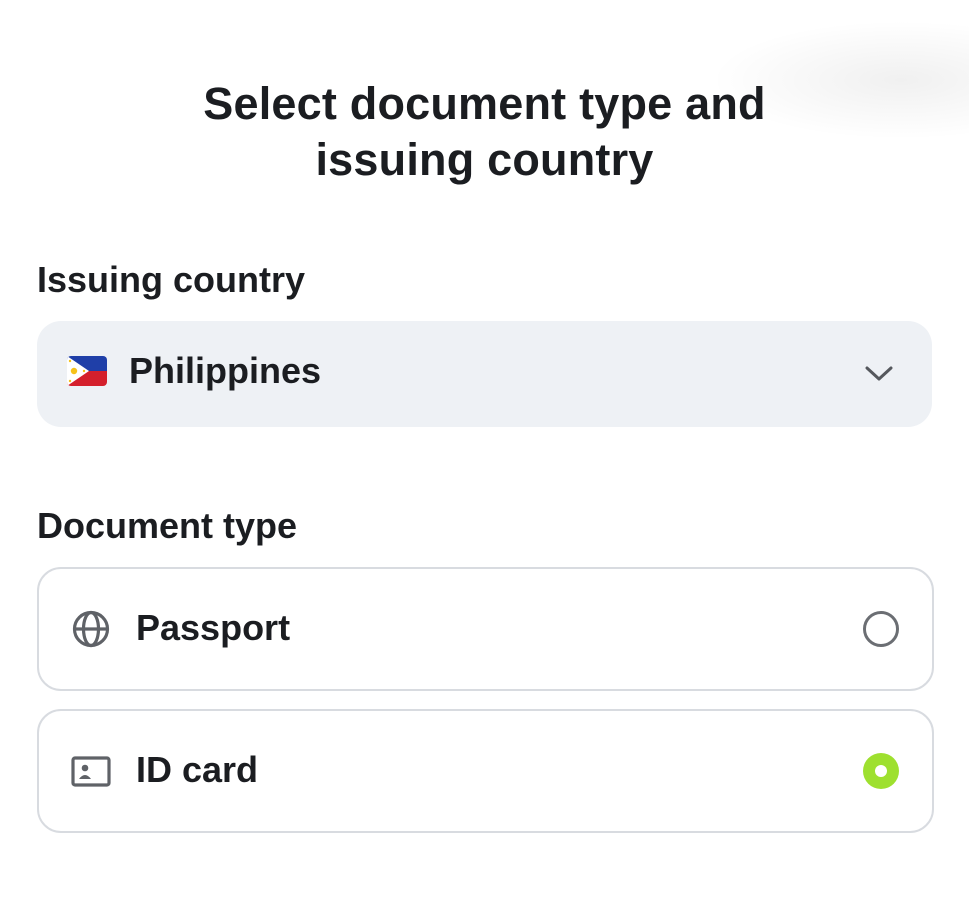  Describe the element at coordinates (171, 279) in the screenshot. I see `issuing-country-label: Issuing country` at that location.